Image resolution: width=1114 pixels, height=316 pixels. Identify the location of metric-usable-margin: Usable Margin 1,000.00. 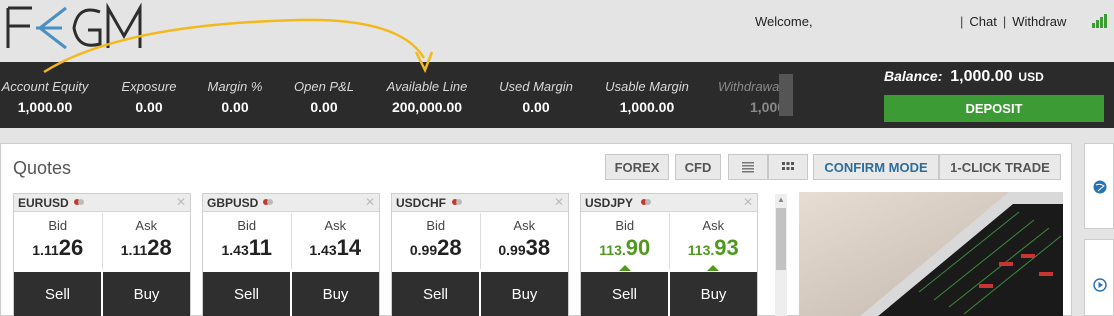
(647, 97).